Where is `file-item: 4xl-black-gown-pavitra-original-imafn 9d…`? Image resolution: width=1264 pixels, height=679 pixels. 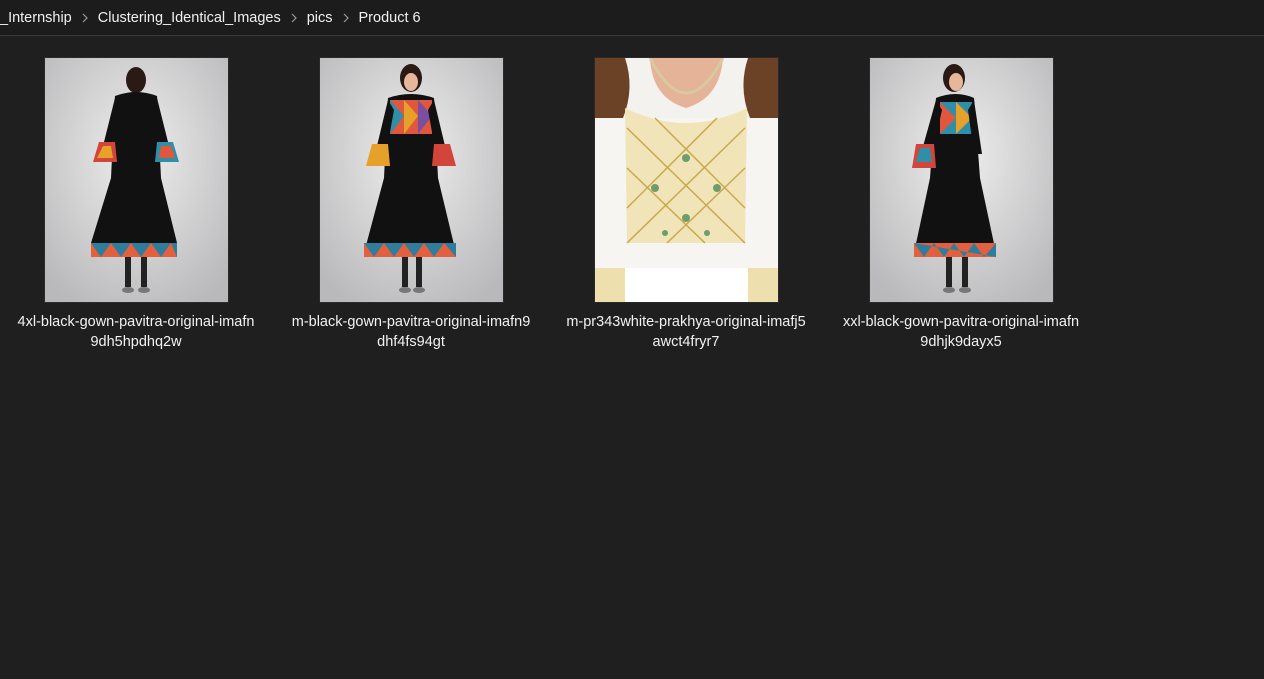 file-item: 4xl-black-gown-pavitra-original-imafn 9d… is located at coordinates (136, 205).